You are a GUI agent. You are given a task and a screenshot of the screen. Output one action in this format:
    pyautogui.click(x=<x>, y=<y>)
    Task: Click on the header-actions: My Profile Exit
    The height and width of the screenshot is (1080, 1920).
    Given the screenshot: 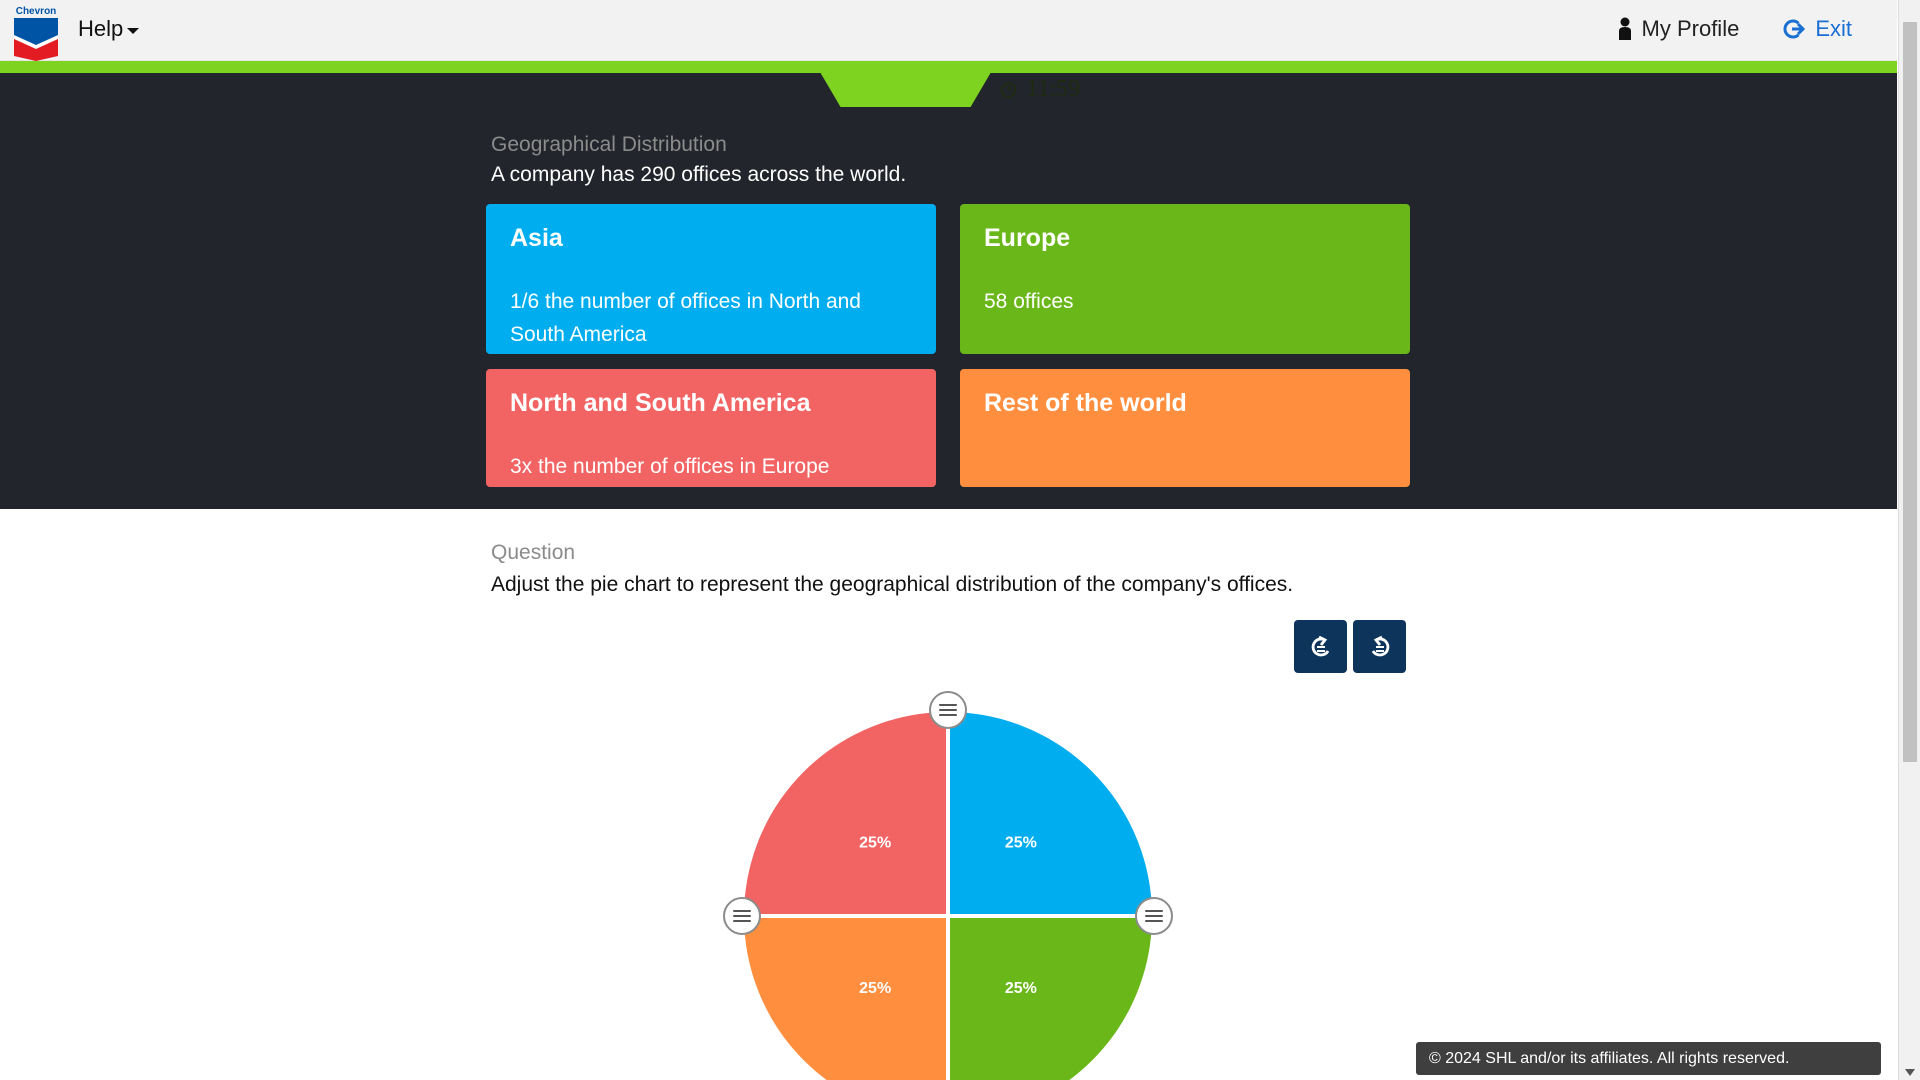 What is the action you would take?
    pyautogui.click(x=1735, y=29)
    